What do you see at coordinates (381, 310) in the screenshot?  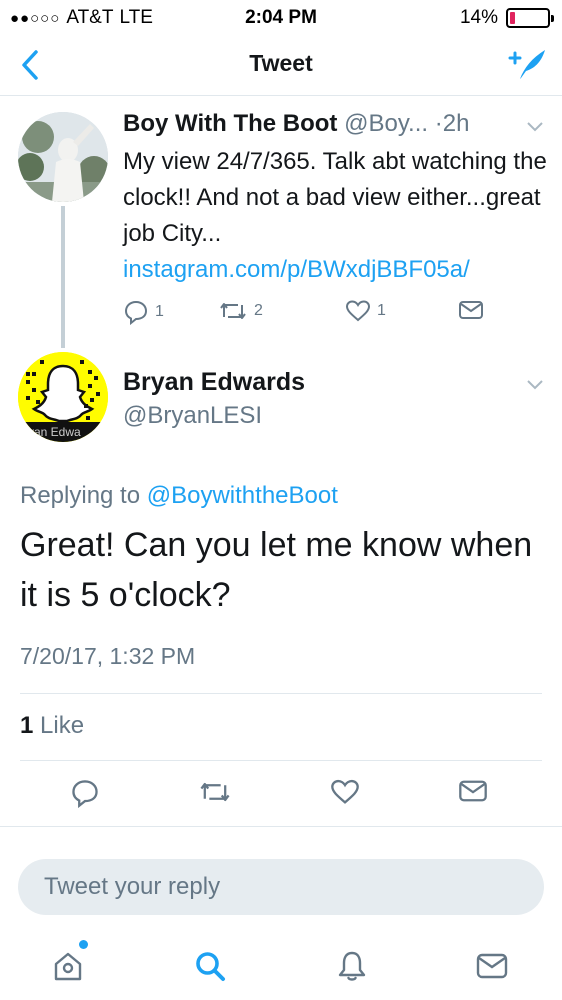 I see `like-count: 1` at bounding box center [381, 310].